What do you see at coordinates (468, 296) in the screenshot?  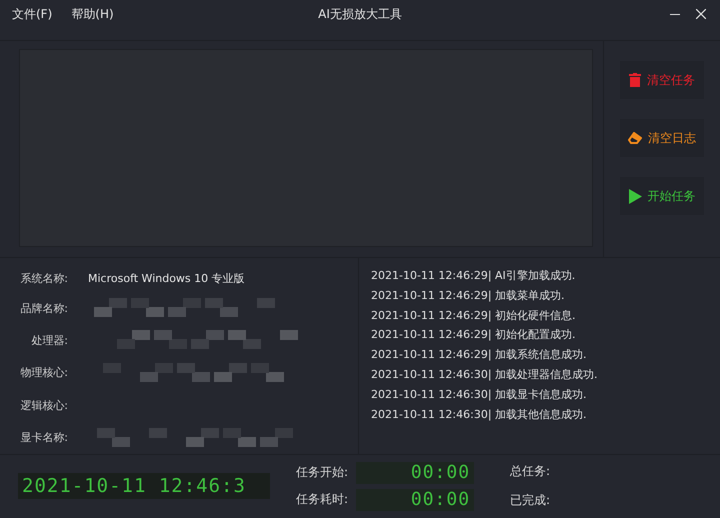 I see `log-entry: 2021-10-11 12:46:29| 加载菜单成功.` at bounding box center [468, 296].